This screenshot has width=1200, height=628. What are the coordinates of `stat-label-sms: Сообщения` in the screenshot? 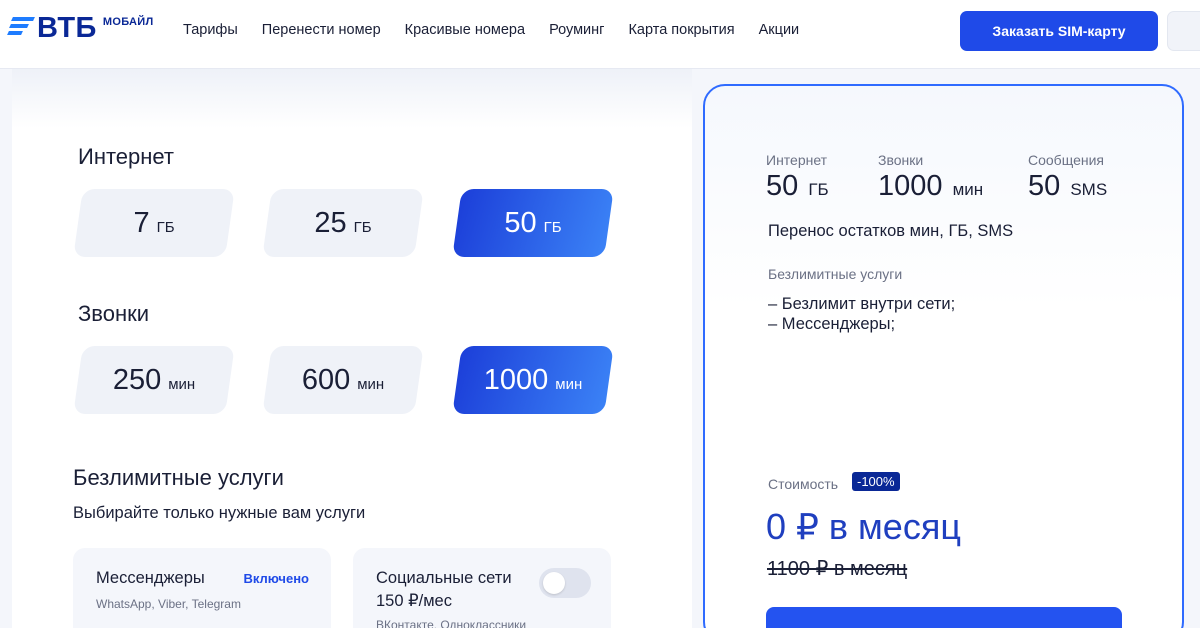 It's located at (1066, 160).